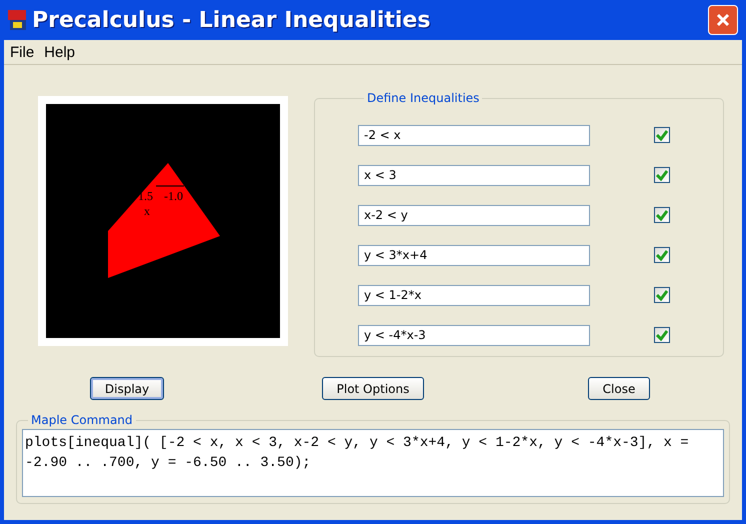 The height and width of the screenshot is (524, 746). Describe the element at coordinates (474, 215) in the screenshot. I see `inequality-field: x-2 < y` at that location.